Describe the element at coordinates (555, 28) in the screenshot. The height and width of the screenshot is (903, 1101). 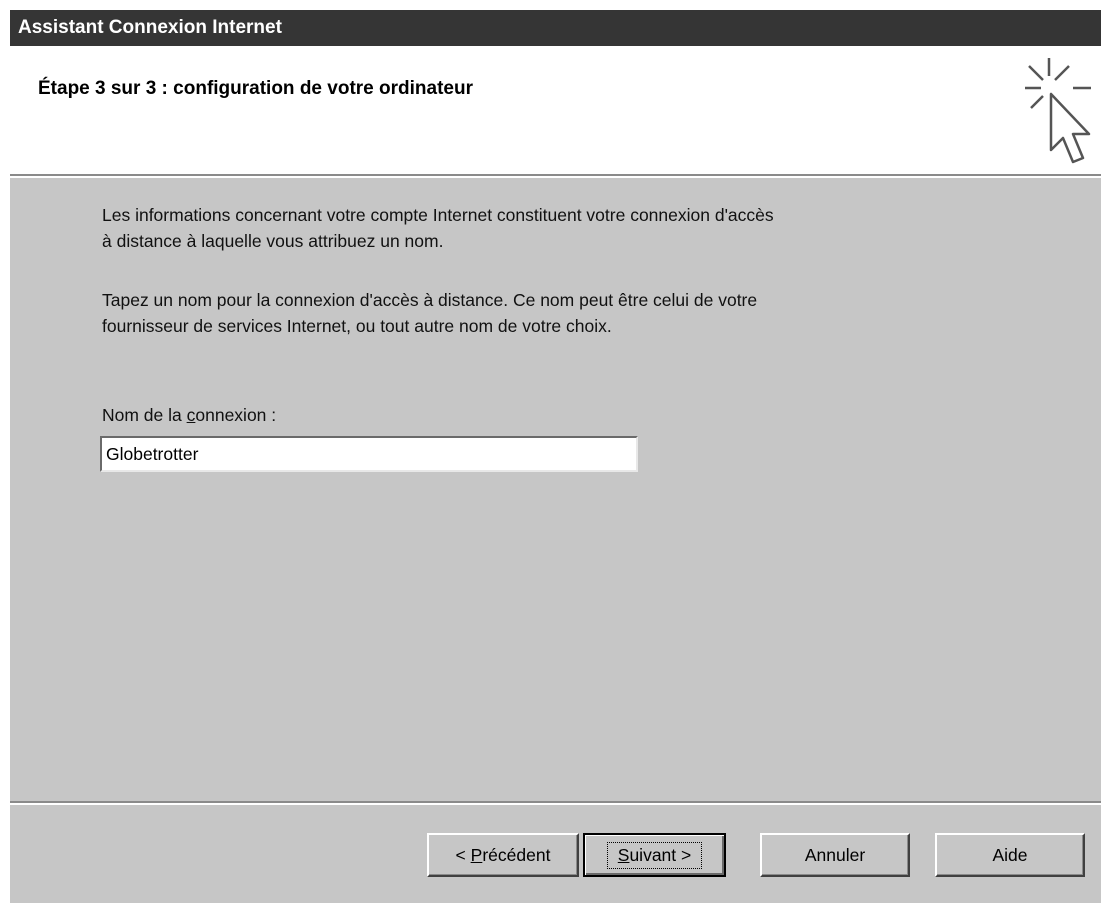
I see `title-bar: Assistant Connexion Internet` at that location.